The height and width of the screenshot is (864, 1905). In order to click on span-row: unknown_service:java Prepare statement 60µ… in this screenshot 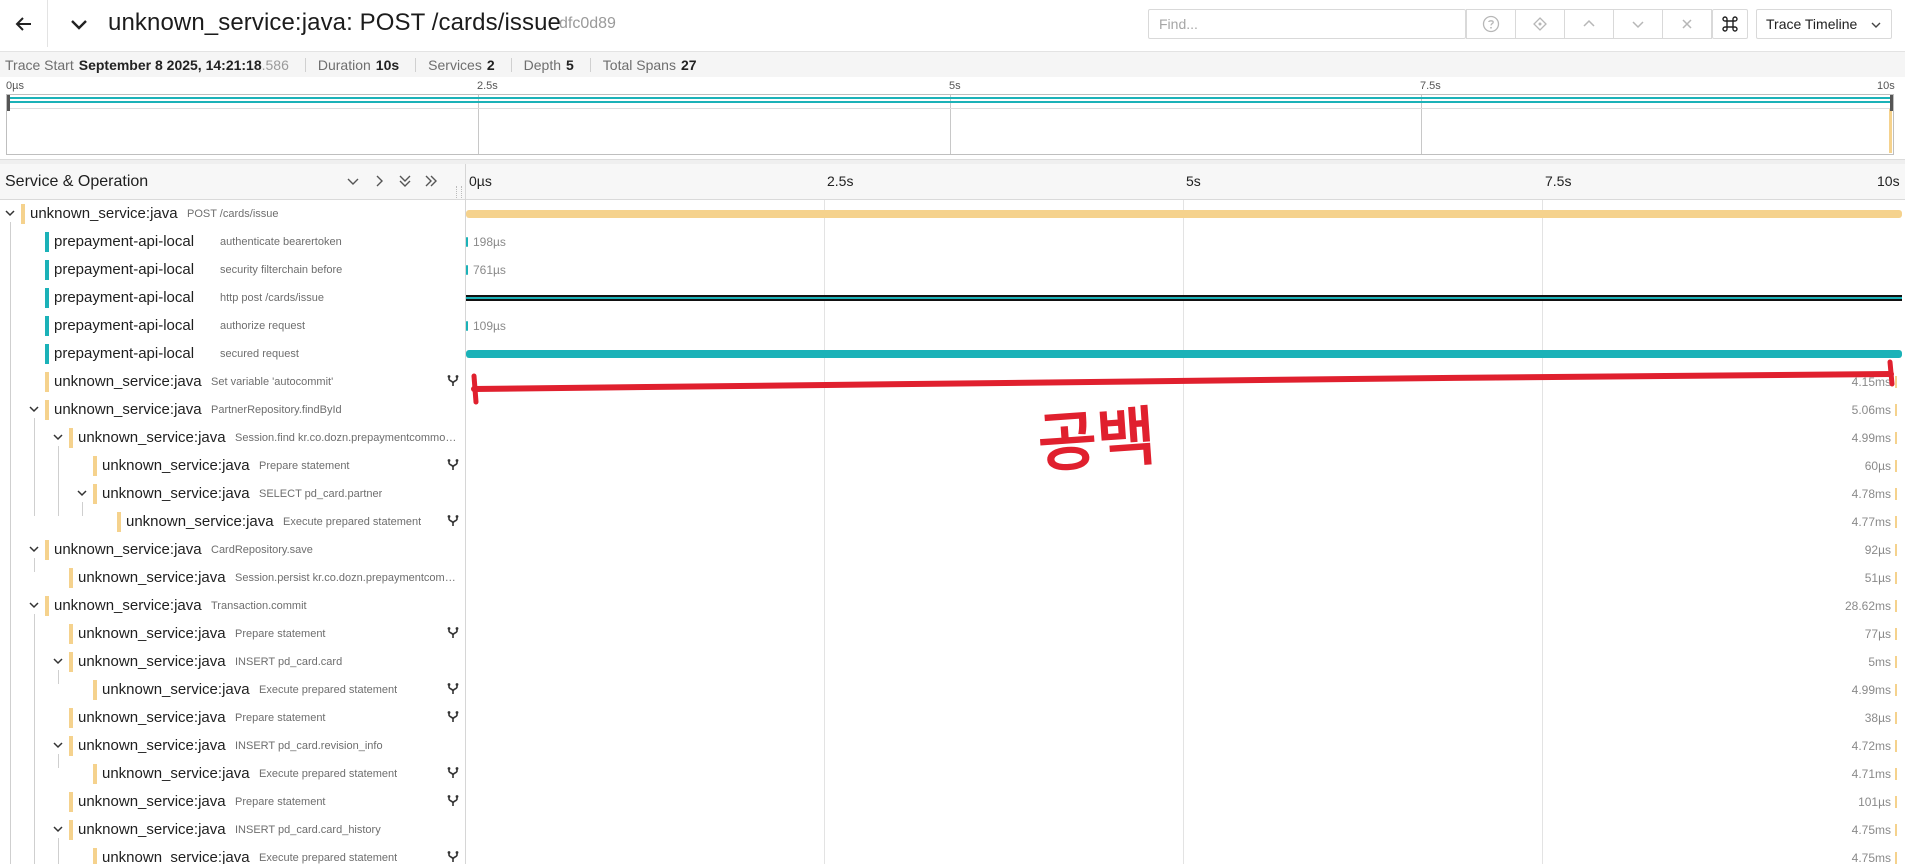, I will do `click(952, 466)`.